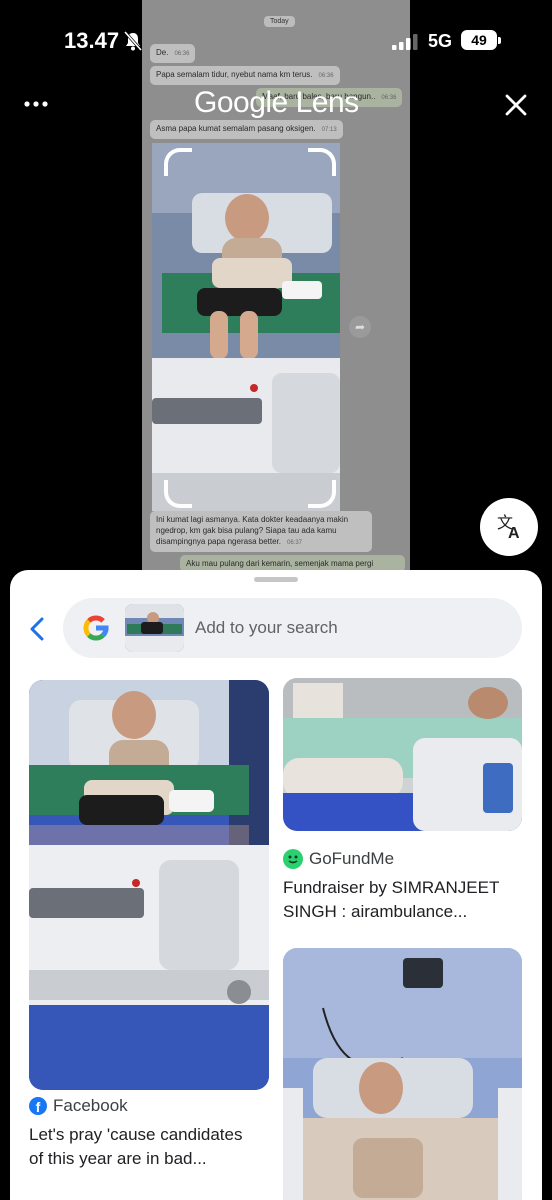 Image resolution: width=552 pixels, height=1200 pixels. I want to click on result-photo-patient, so click(402, 754).